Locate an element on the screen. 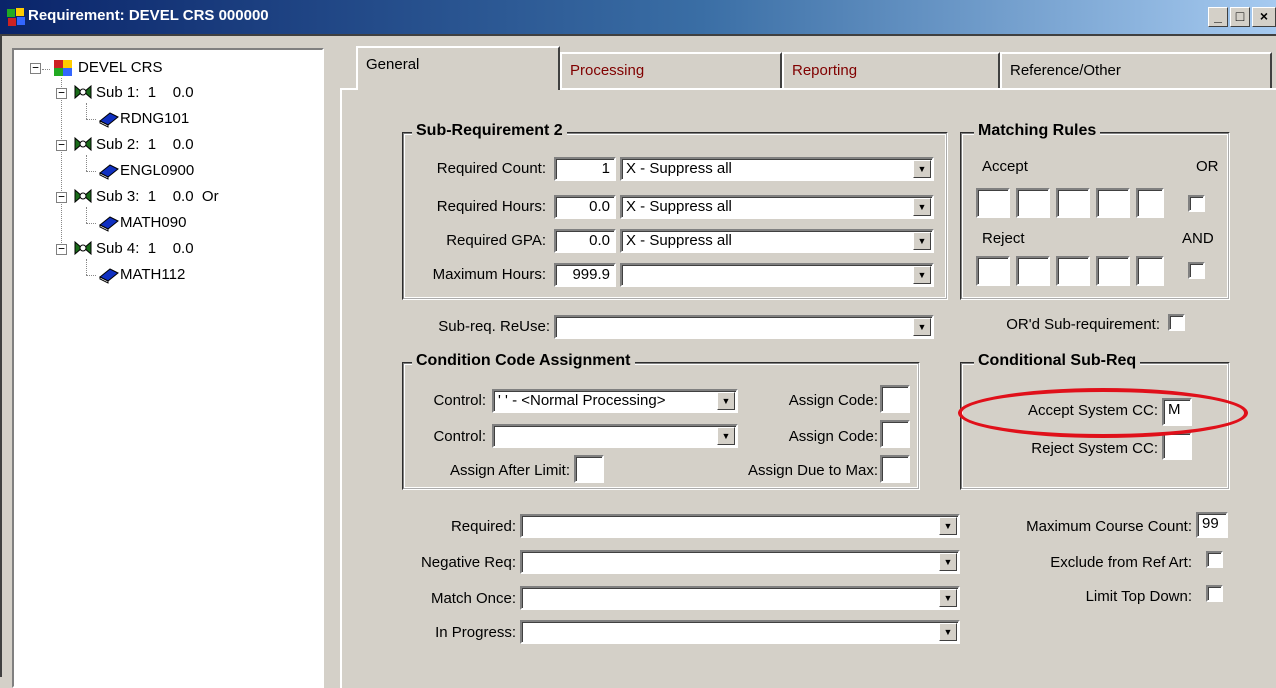 This screenshot has width=1276, height=688. required-gpa-label: Required GPA: is located at coordinates (496, 240).